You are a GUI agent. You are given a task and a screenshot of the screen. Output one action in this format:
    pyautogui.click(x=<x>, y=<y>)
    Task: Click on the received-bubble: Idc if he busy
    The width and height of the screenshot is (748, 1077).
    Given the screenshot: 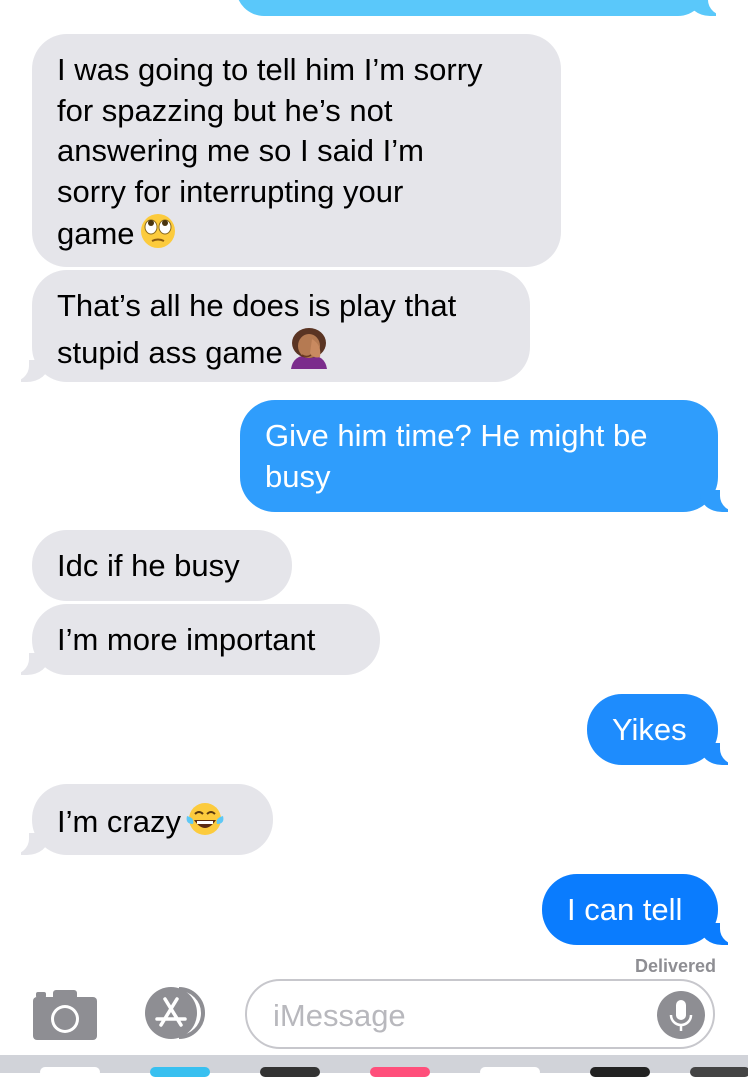 What is the action you would take?
    pyautogui.click(x=162, y=565)
    